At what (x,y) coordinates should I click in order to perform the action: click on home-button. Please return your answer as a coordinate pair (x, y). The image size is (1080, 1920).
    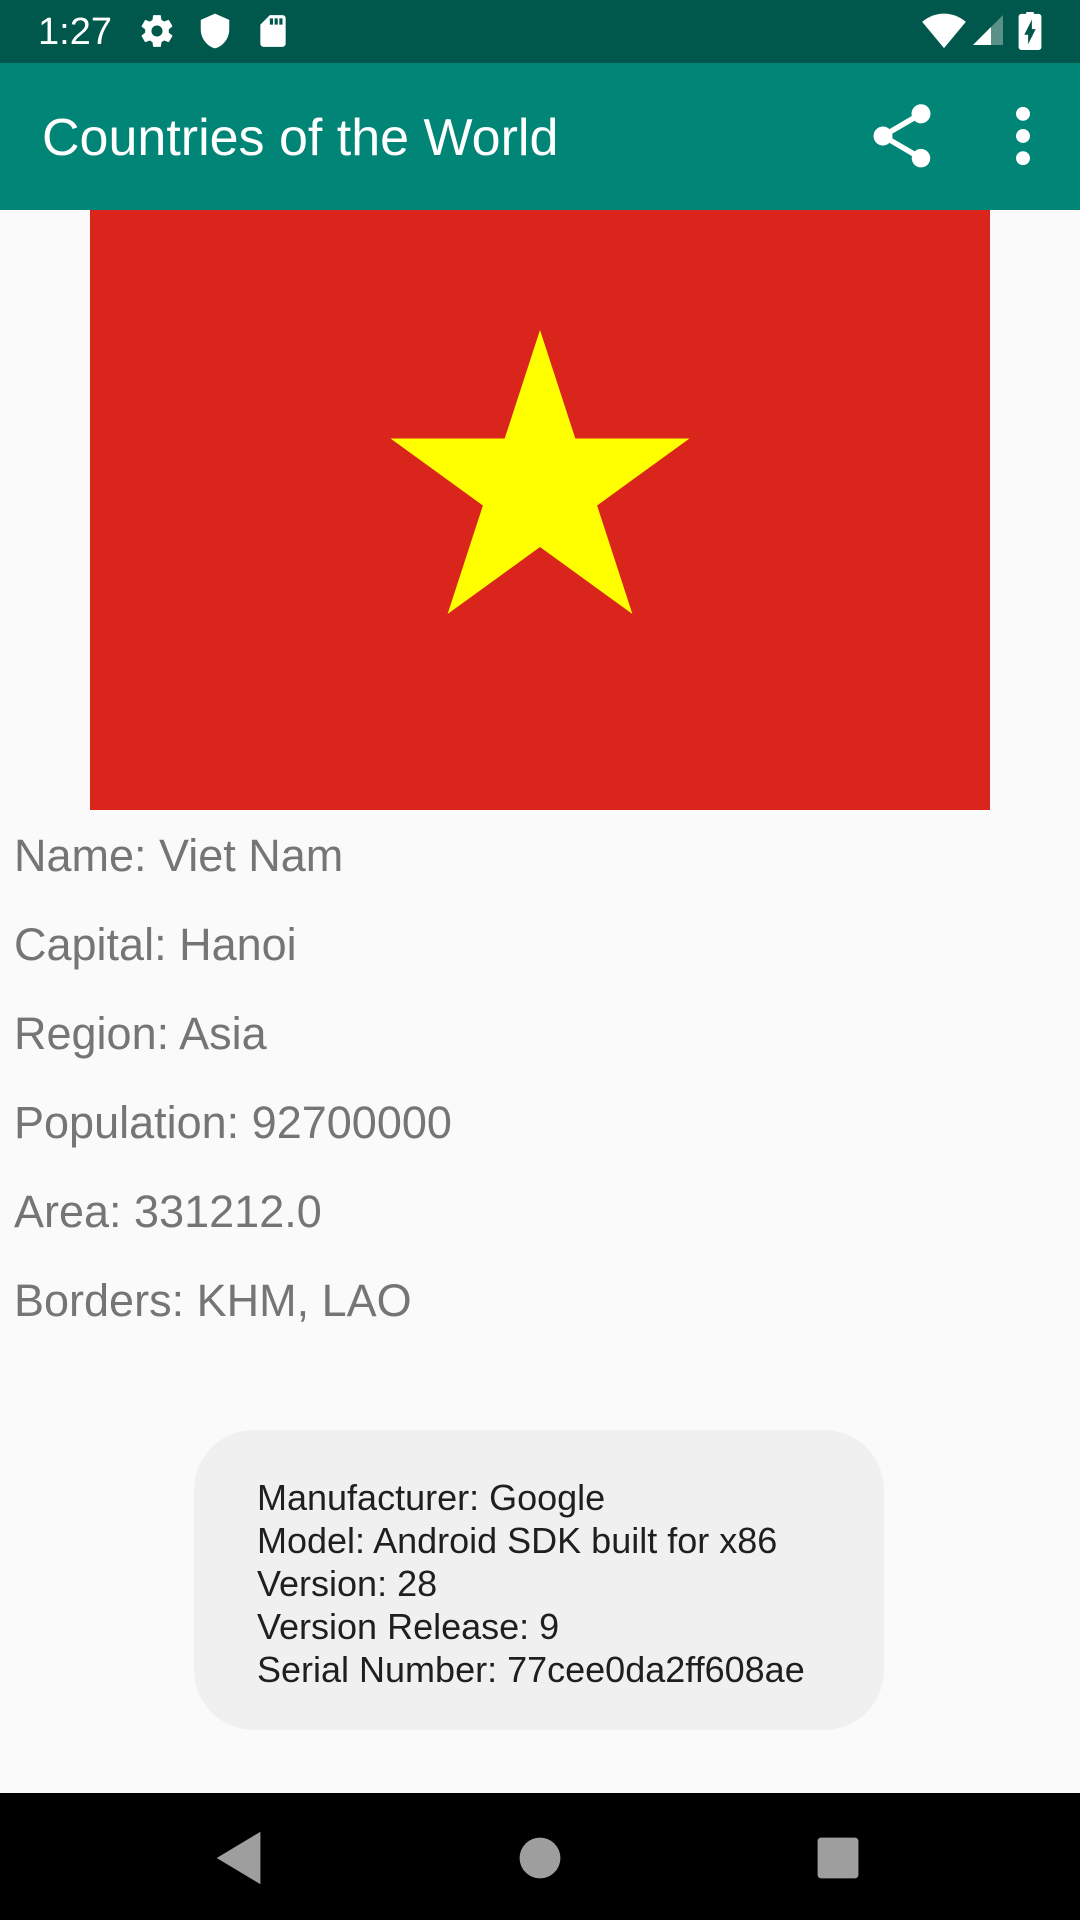
    Looking at the image, I should click on (540, 1858).